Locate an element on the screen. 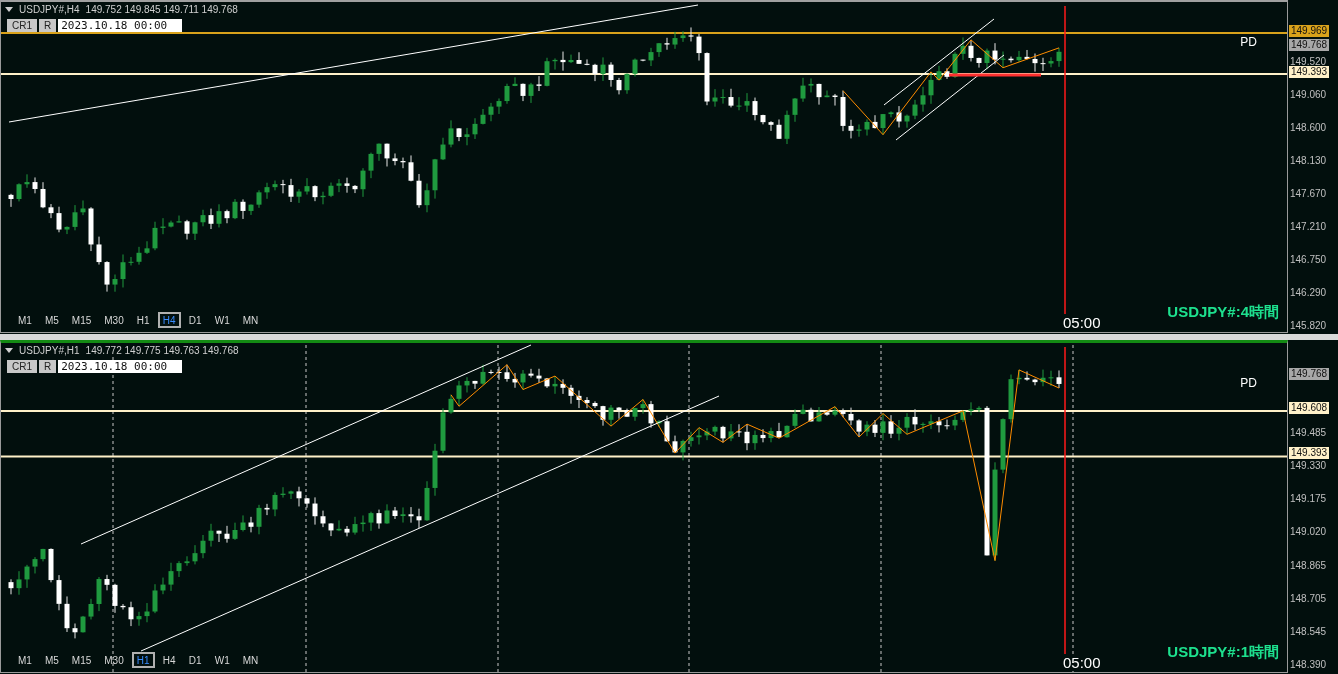 Image resolution: width=1338 pixels, height=674 pixels. ohlc-values: 149.772 149.775 149.763 149.768 is located at coordinates (162, 350).